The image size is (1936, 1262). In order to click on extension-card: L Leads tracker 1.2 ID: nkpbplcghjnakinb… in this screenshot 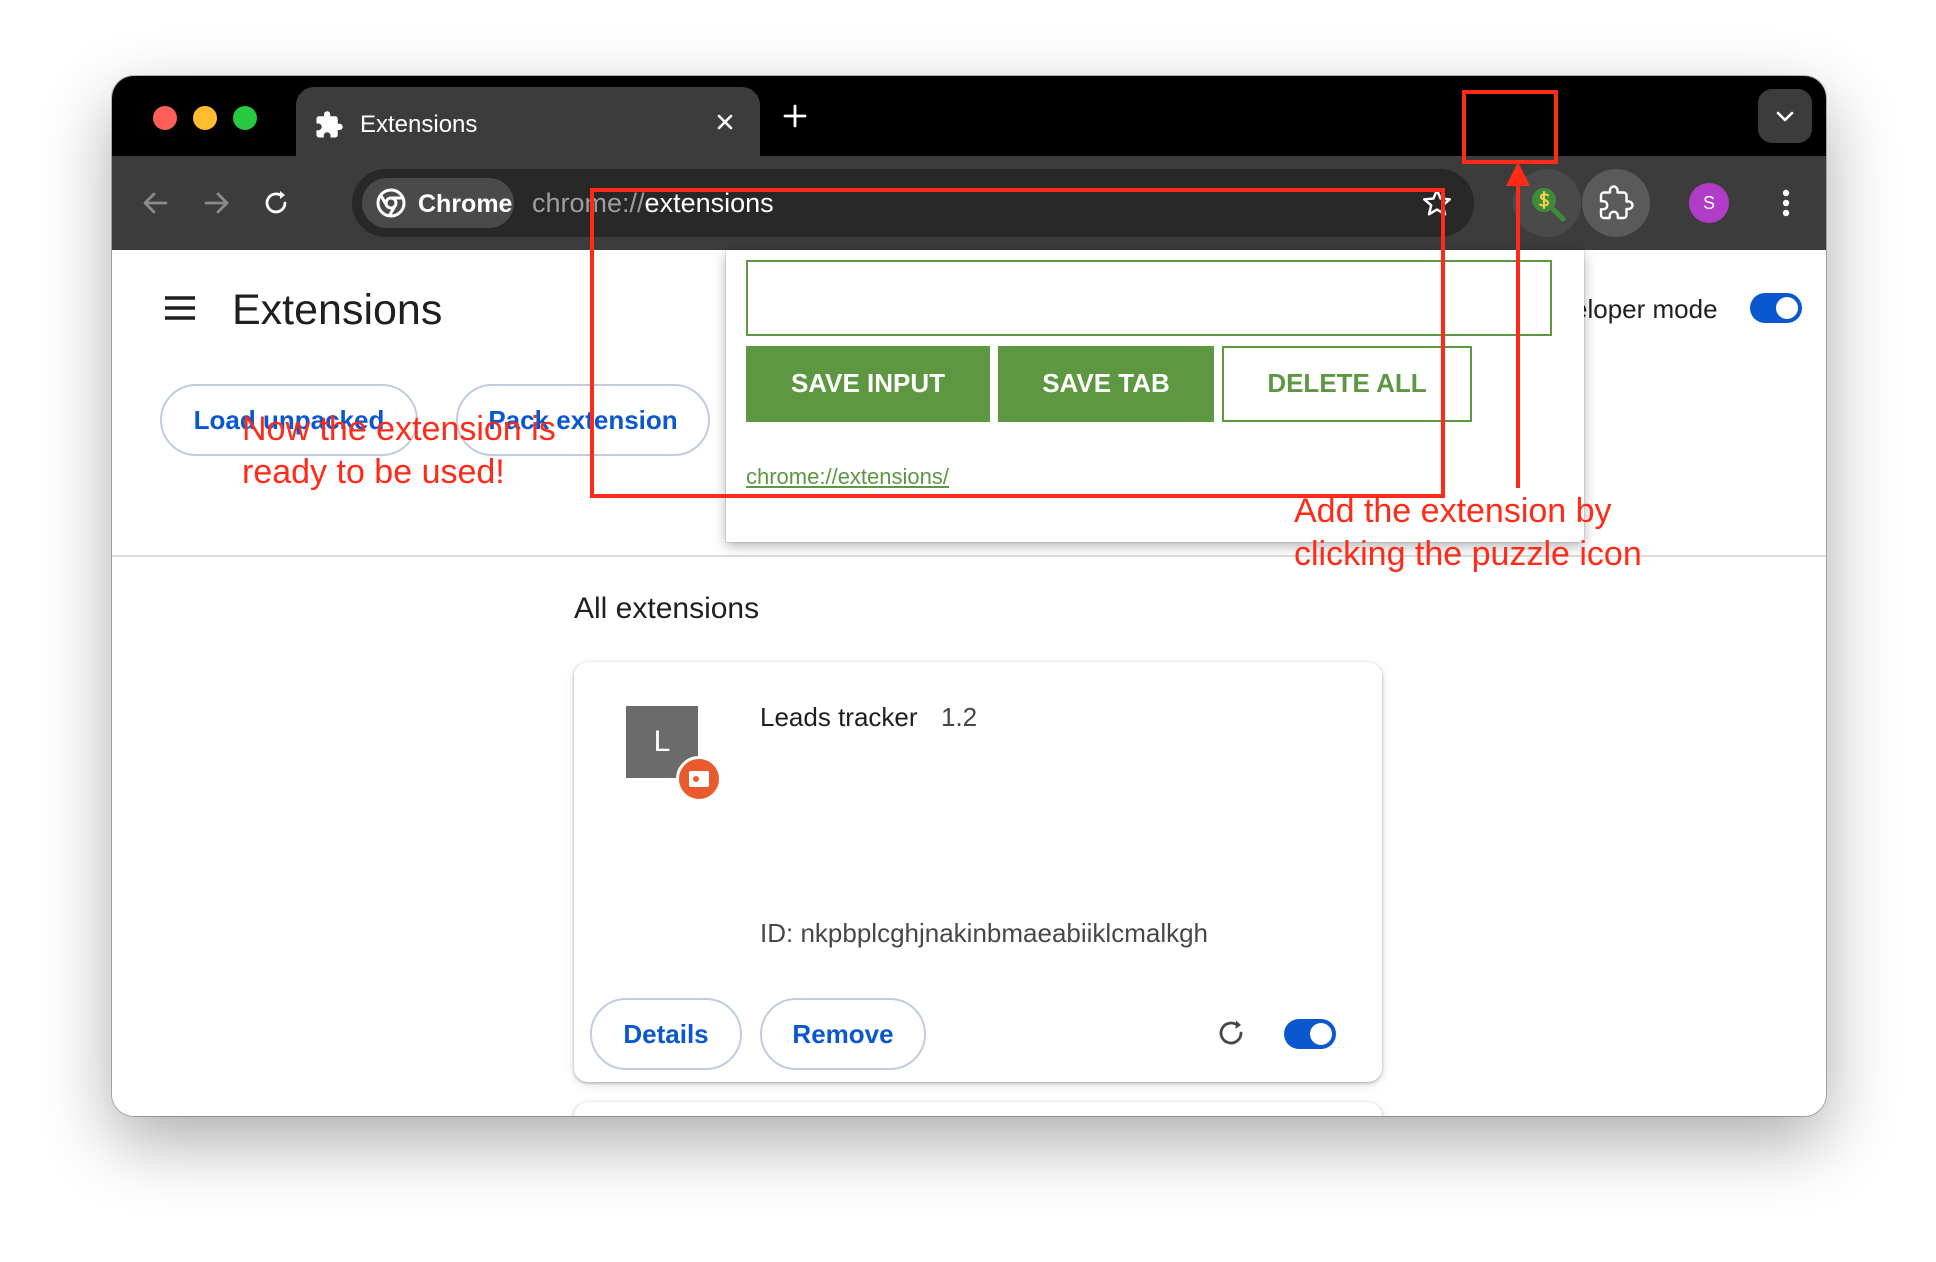, I will do `click(978, 872)`.